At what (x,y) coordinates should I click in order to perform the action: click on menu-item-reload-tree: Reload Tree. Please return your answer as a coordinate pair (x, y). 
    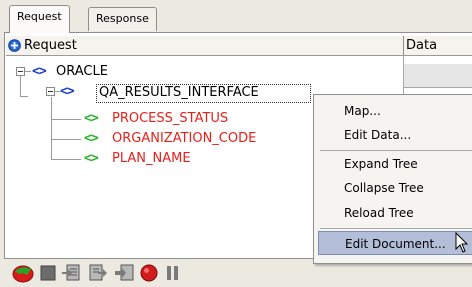
    Looking at the image, I should click on (395, 213).